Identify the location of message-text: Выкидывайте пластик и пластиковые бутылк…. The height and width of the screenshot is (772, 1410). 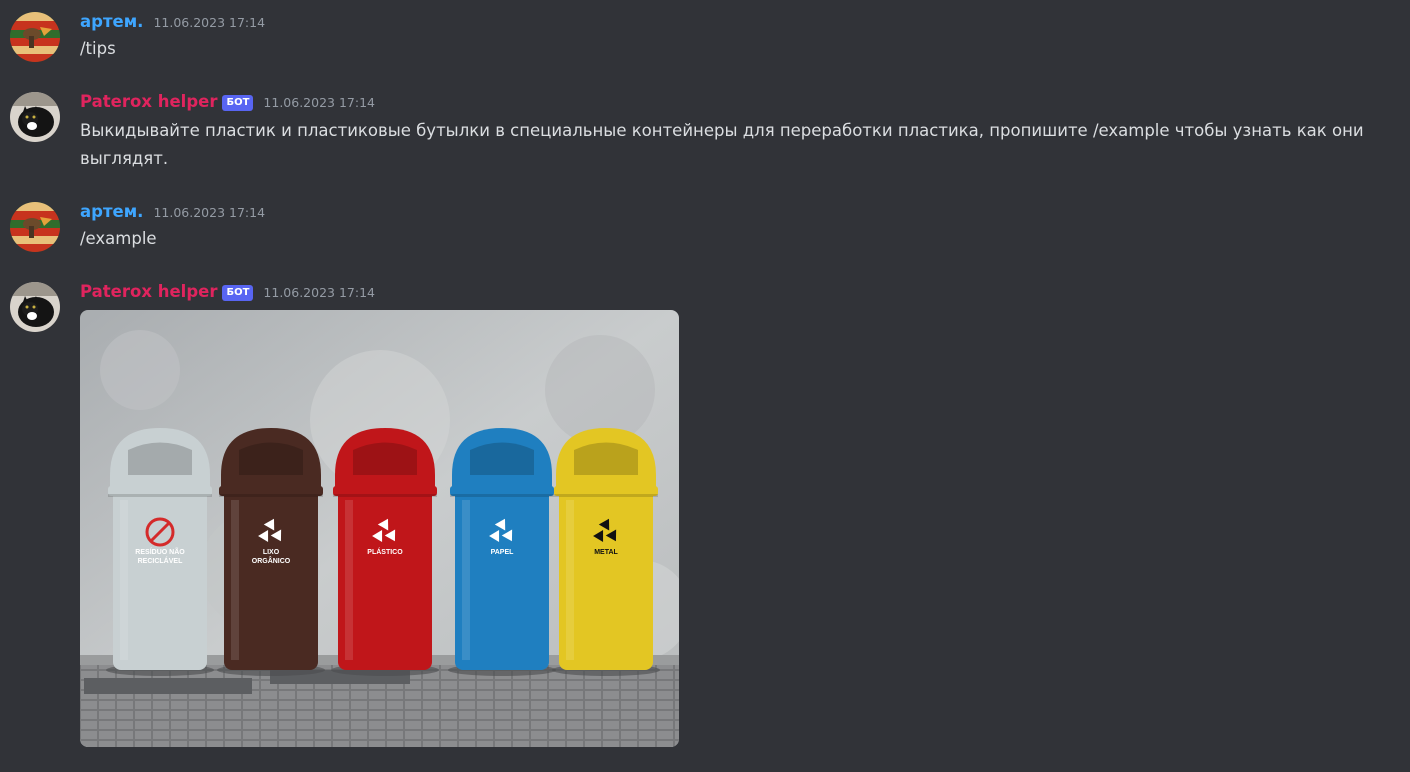
(722, 144).